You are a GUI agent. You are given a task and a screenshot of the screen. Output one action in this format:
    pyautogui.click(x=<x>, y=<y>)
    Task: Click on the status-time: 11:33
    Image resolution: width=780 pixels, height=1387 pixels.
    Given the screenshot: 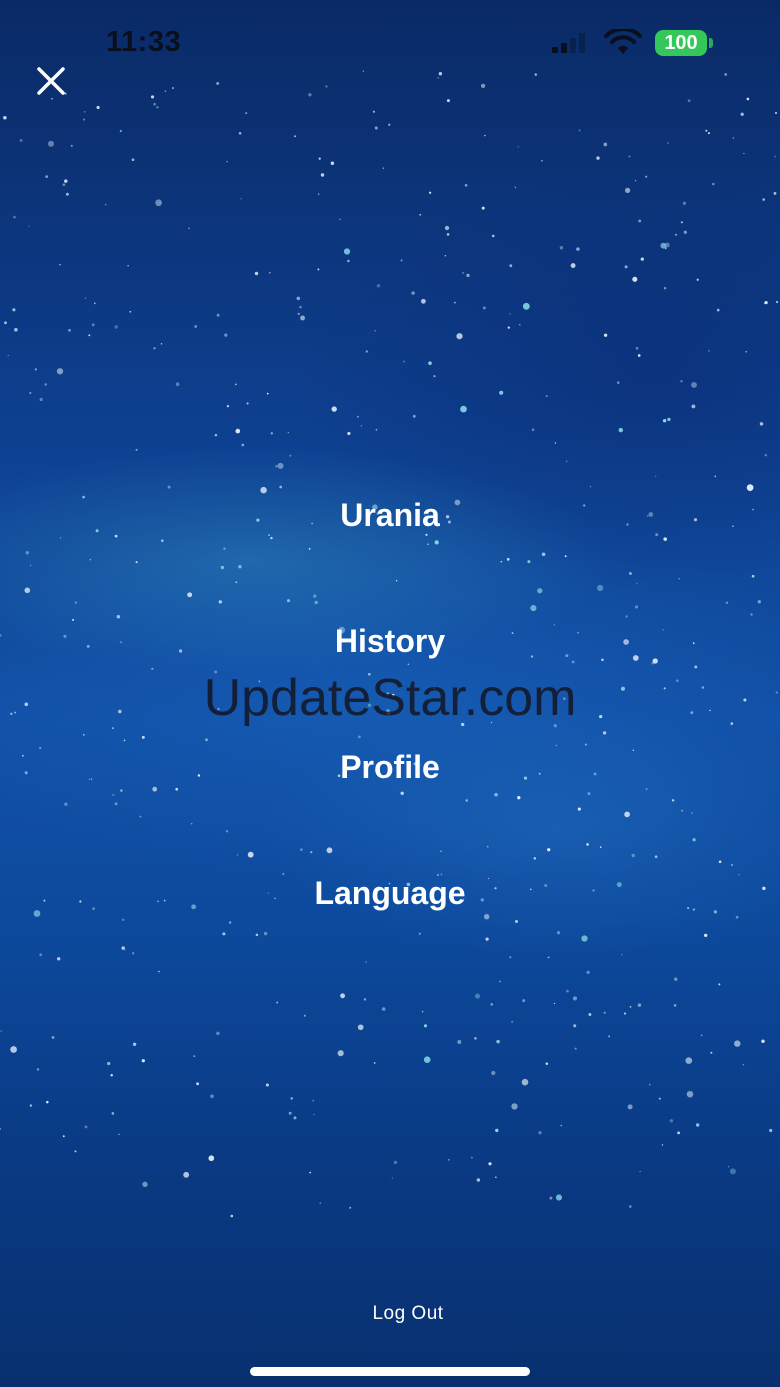 What is the action you would take?
    pyautogui.click(x=144, y=42)
    